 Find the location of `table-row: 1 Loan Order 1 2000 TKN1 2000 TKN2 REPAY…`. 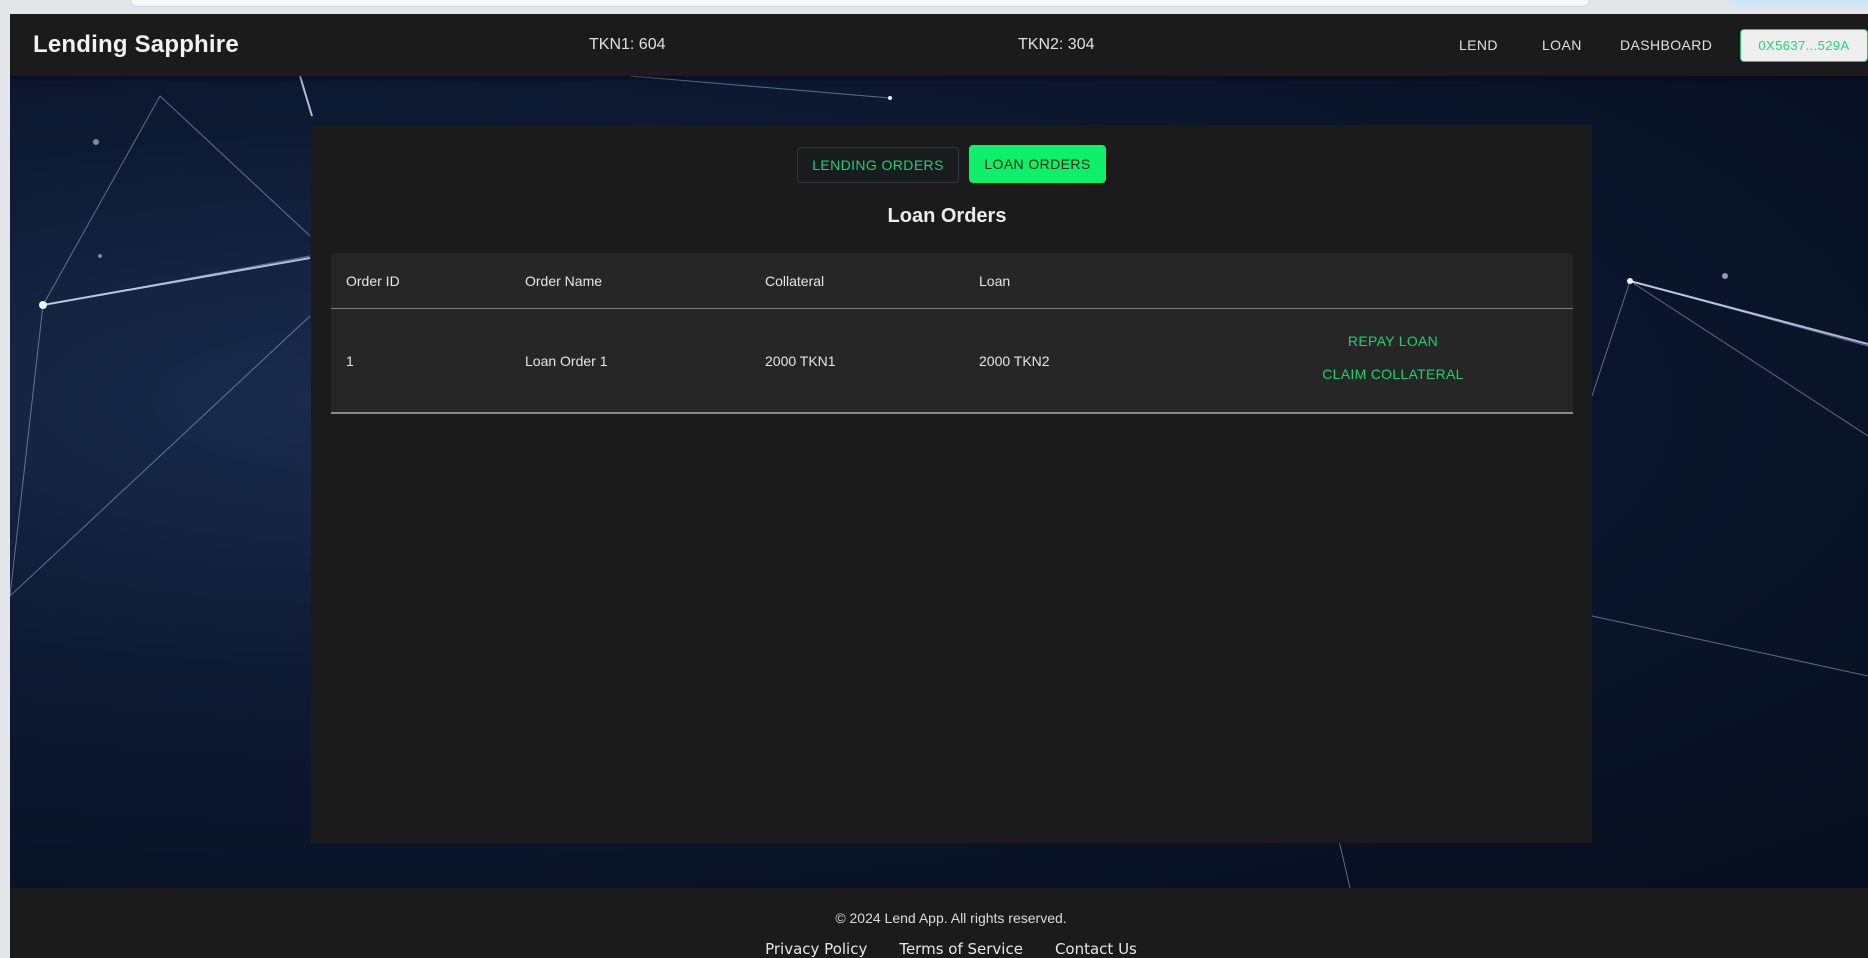

table-row: 1 Loan Order 1 2000 TKN1 2000 TKN2 REPAY… is located at coordinates (952, 361).